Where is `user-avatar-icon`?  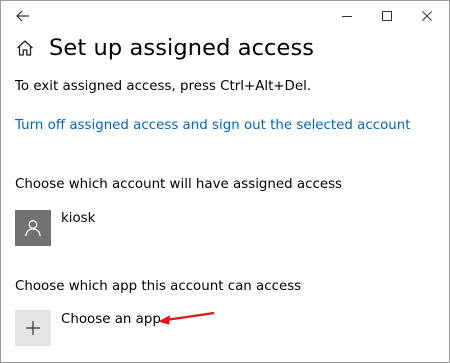 user-avatar-icon is located at coordinates (33, 228).